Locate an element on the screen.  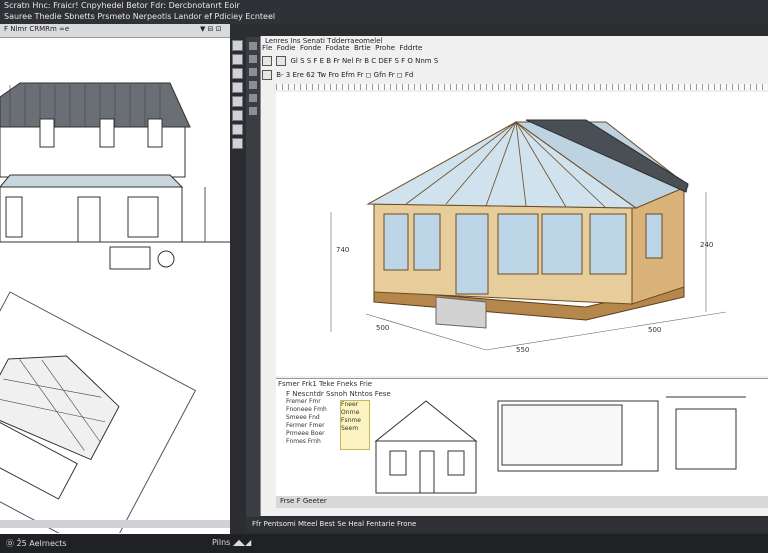
toolbar-row-2: B- 3 Ere 62 Tw Fro Efm Fr ◻ Gfn Fr ◻ Fd is located at coordinates (512, 76).